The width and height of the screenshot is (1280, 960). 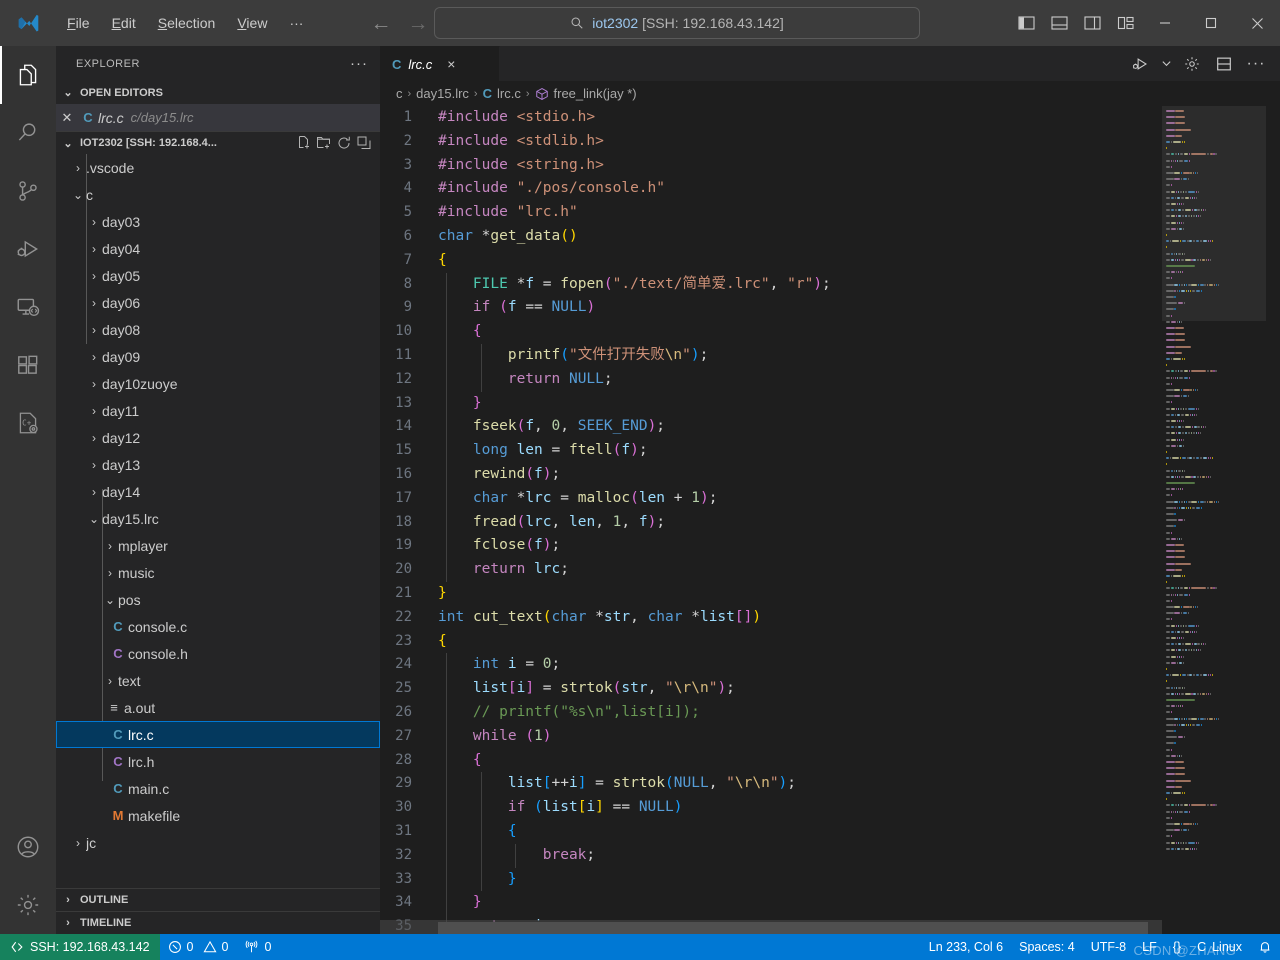 I want to click on tree-item-day03: › day03, so click(x=218, y=221).